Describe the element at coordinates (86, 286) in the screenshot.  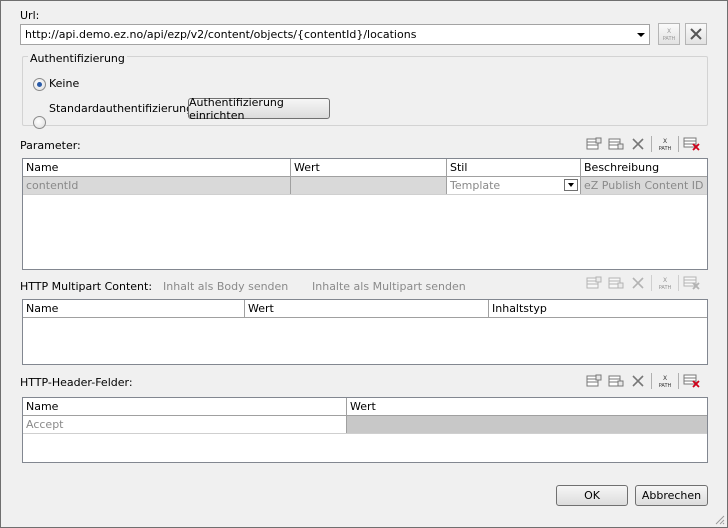
I see `multipart-label: HTTP Multipart Content:` at that location.